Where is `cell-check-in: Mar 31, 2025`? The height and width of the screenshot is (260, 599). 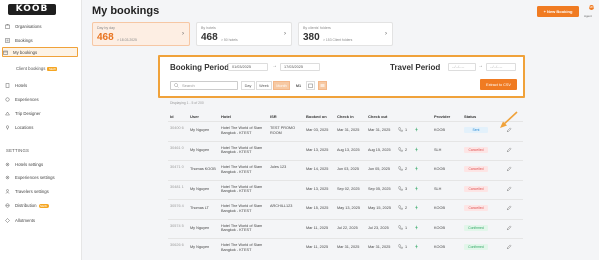 cell-check-in: Mar 31, 2025 is located at coordinates (348, 130).